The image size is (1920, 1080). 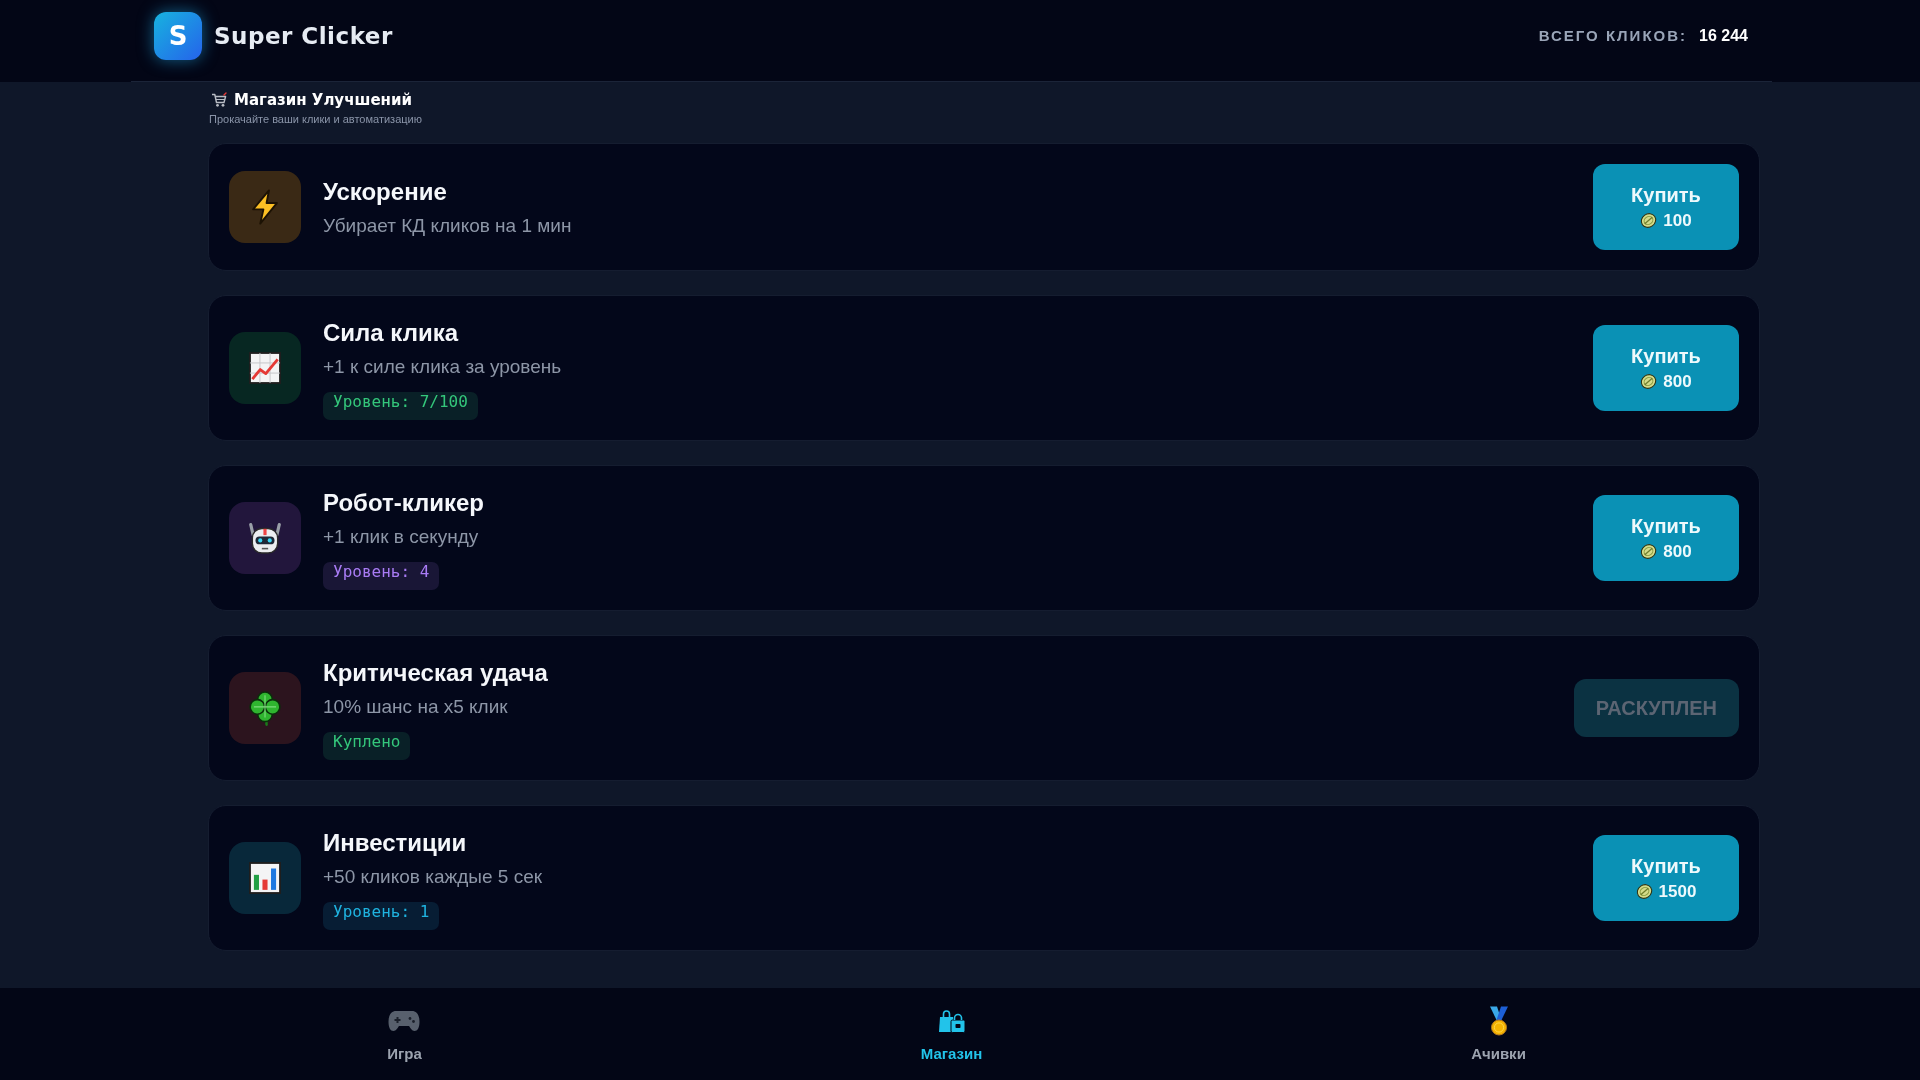 What do you see at coordinates (367, 746) in the screenshot?
I see `upgrade-badge: Куплено` at bounding box center [367, 746].